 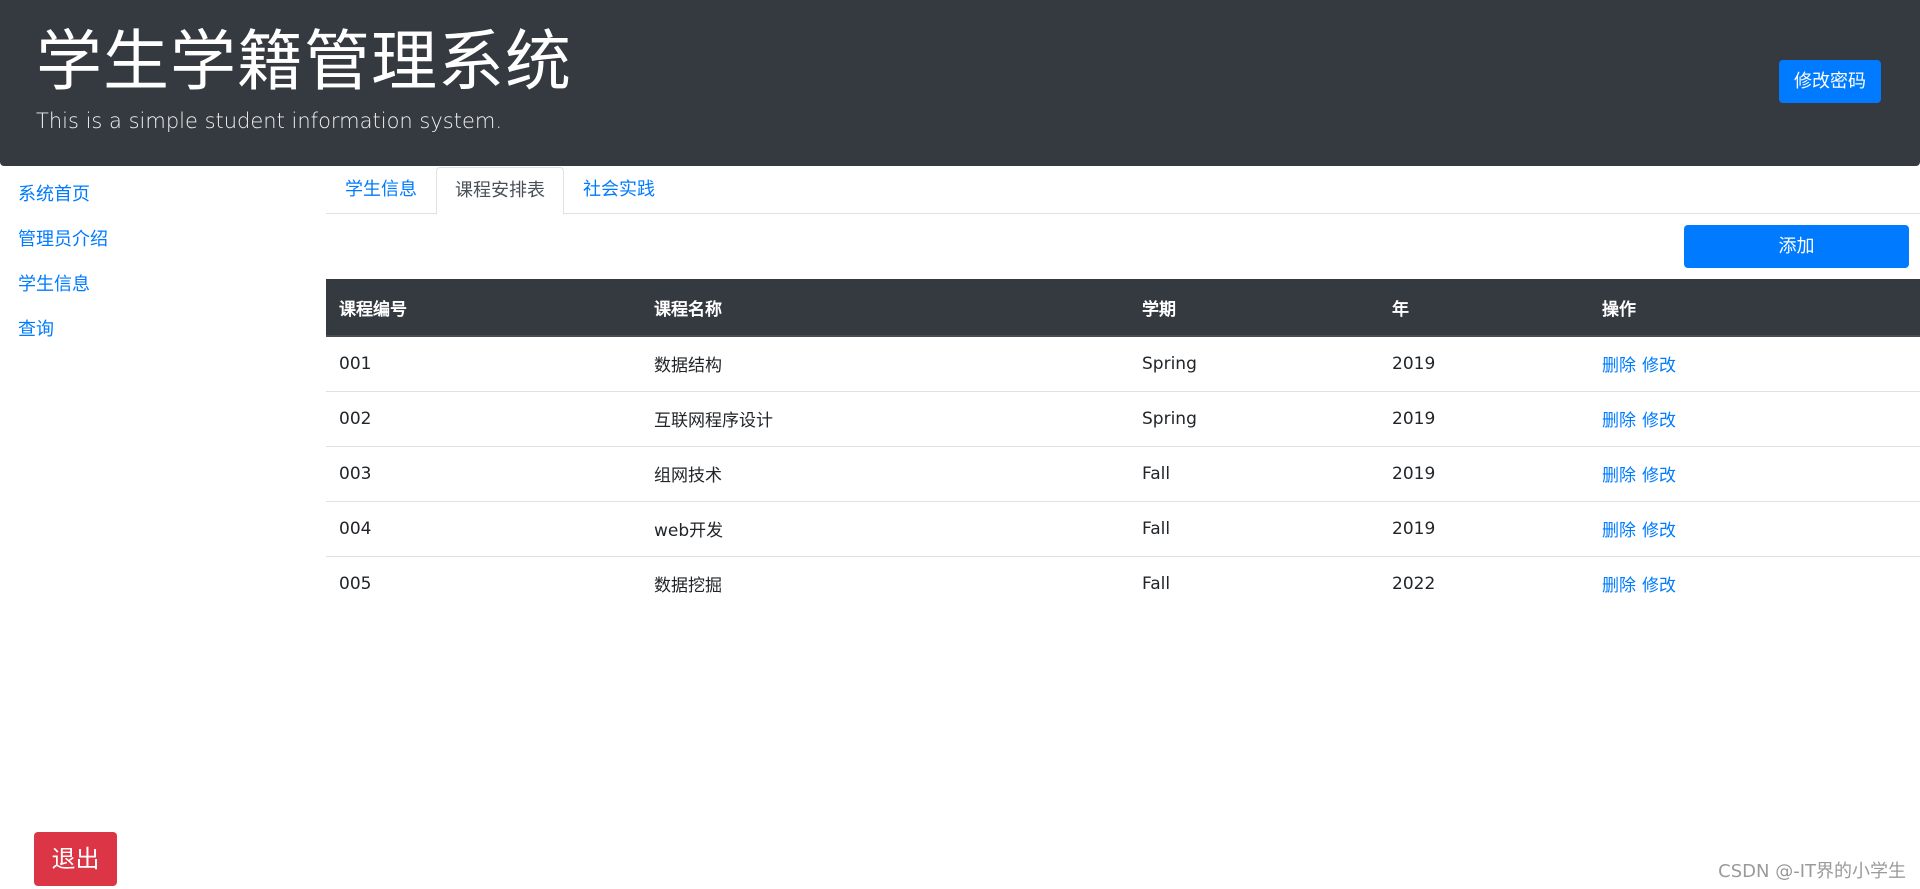 I want to click on table-row: 001 数据结构 Spring 2019 删除 修改, so click(x=1123, y=364).